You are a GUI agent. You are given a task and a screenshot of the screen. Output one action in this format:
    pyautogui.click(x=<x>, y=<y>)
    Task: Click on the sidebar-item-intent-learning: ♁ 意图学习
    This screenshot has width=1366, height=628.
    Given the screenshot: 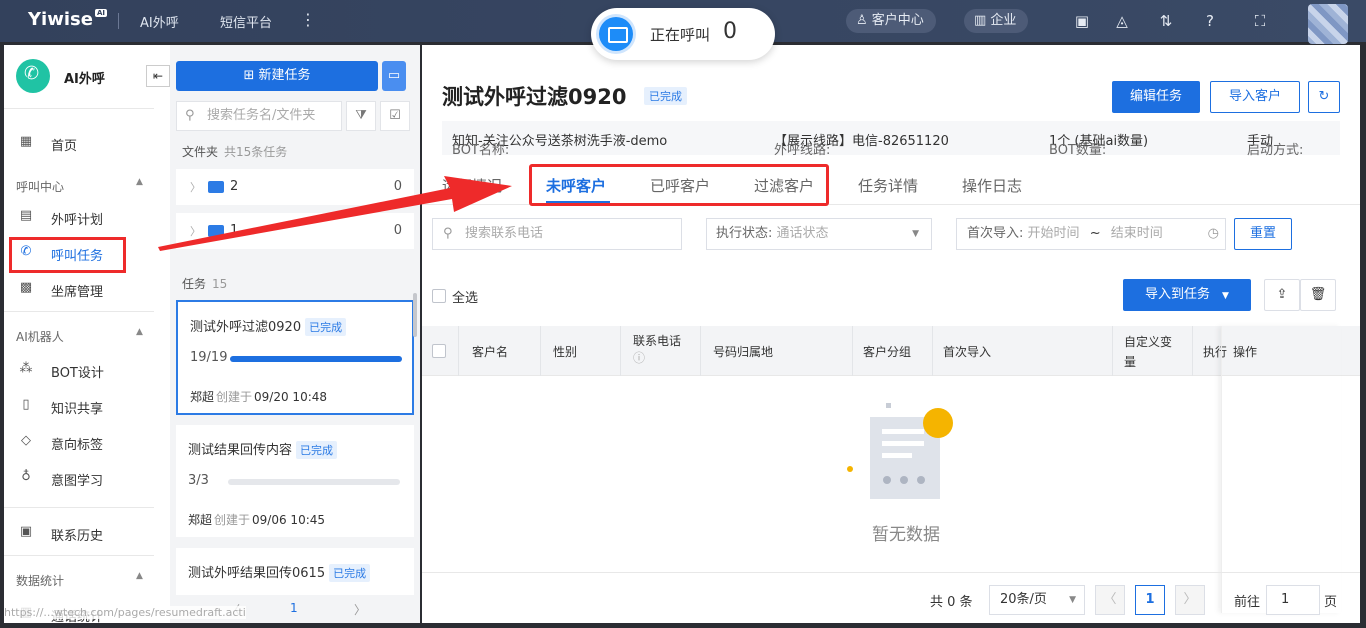 What is the action you would take?
    pyautogui.click(x=79, y=478)
    